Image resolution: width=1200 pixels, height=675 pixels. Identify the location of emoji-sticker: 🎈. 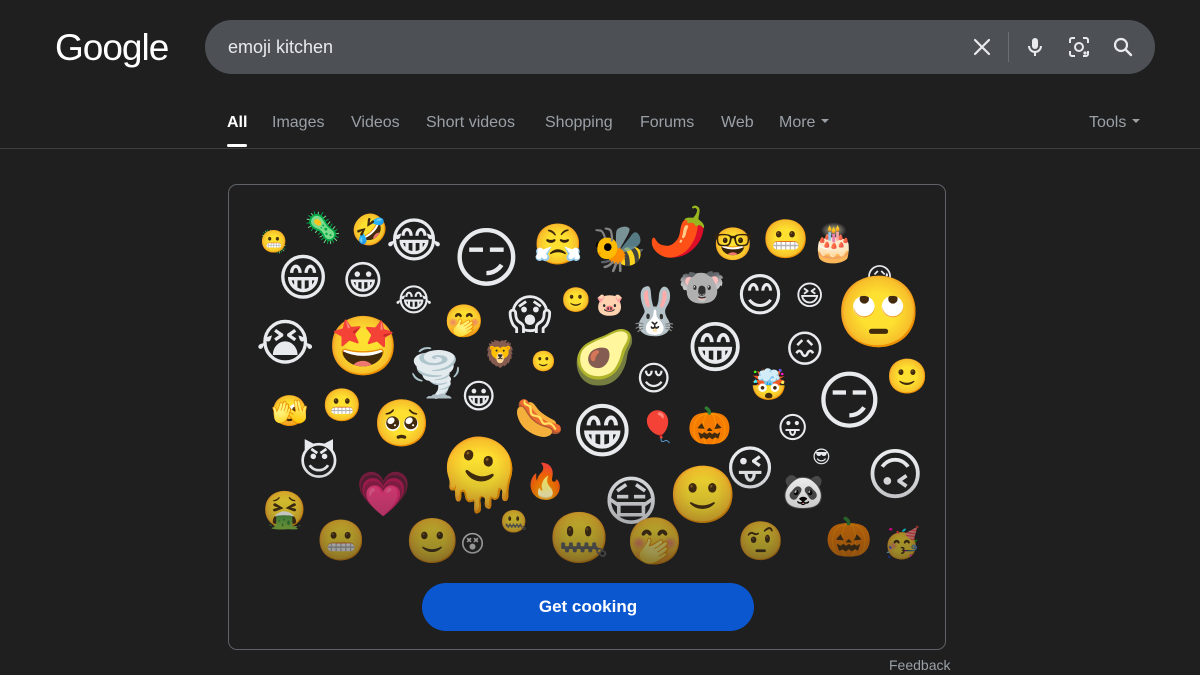
(658, 427).